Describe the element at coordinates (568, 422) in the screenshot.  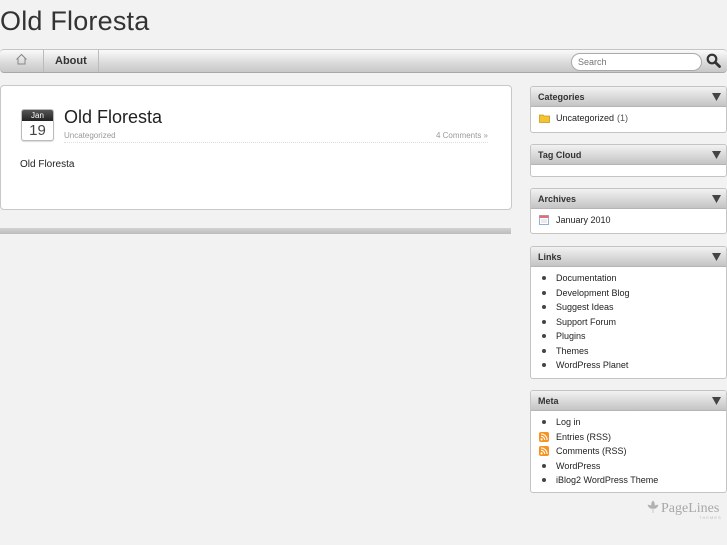
I see `meta-label: Log in` at that location.